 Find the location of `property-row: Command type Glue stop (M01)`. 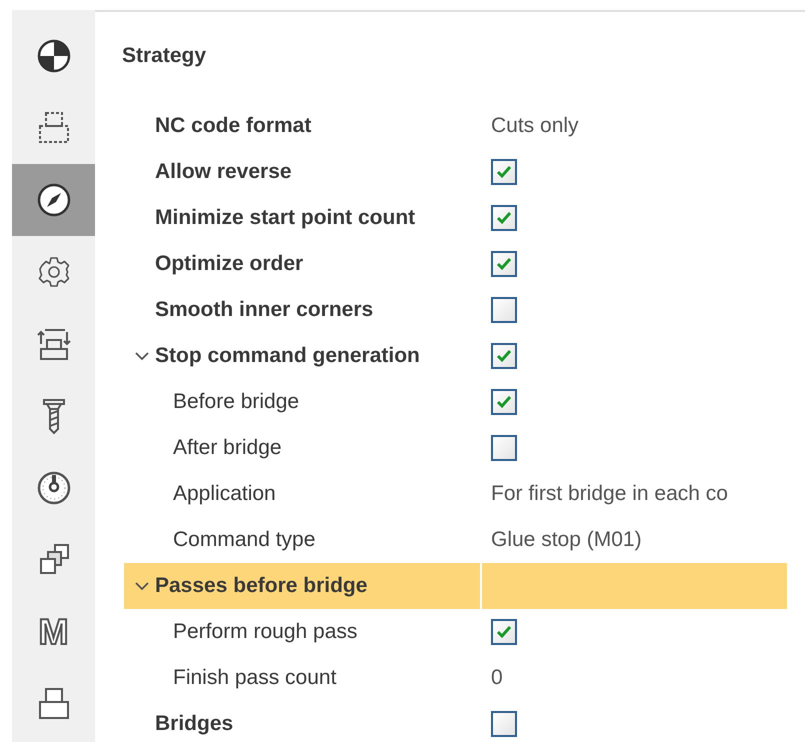

property-row: Command type Glue stop (M01) is located at coordinates (455, 540).